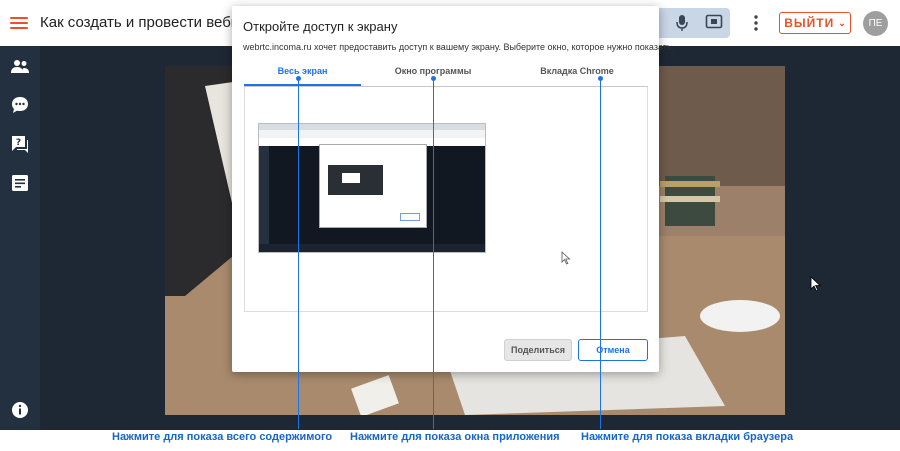 The width and height of the screenshot is (900, 451). Describe the element at coordinates (372, 188) in the screenshot. I see `screen-thumbnail` at that location.